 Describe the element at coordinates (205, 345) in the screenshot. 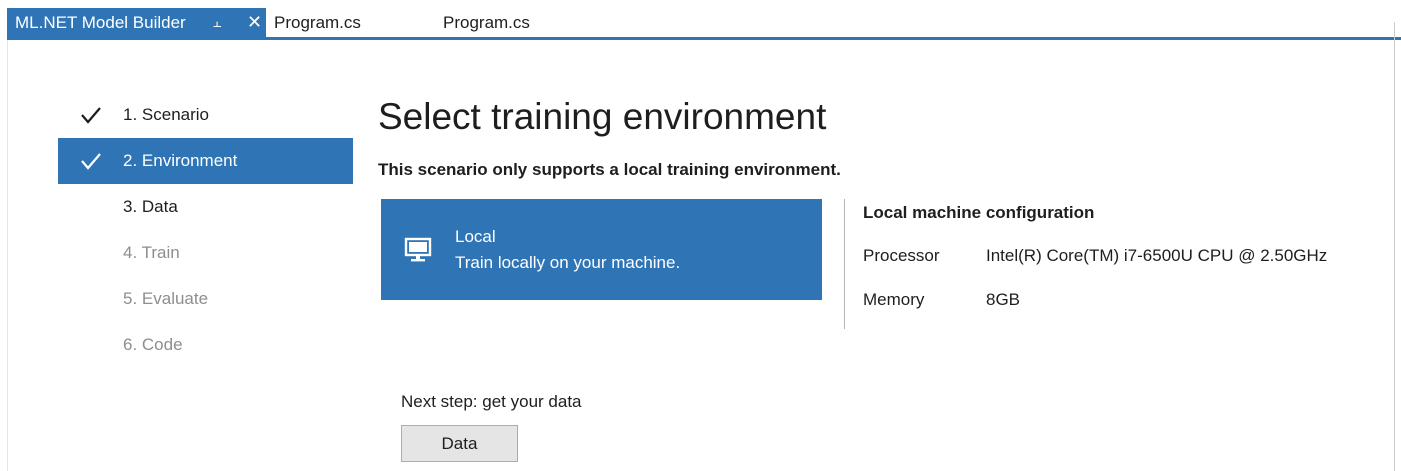

I see `step-code: 6. Code` at that location.